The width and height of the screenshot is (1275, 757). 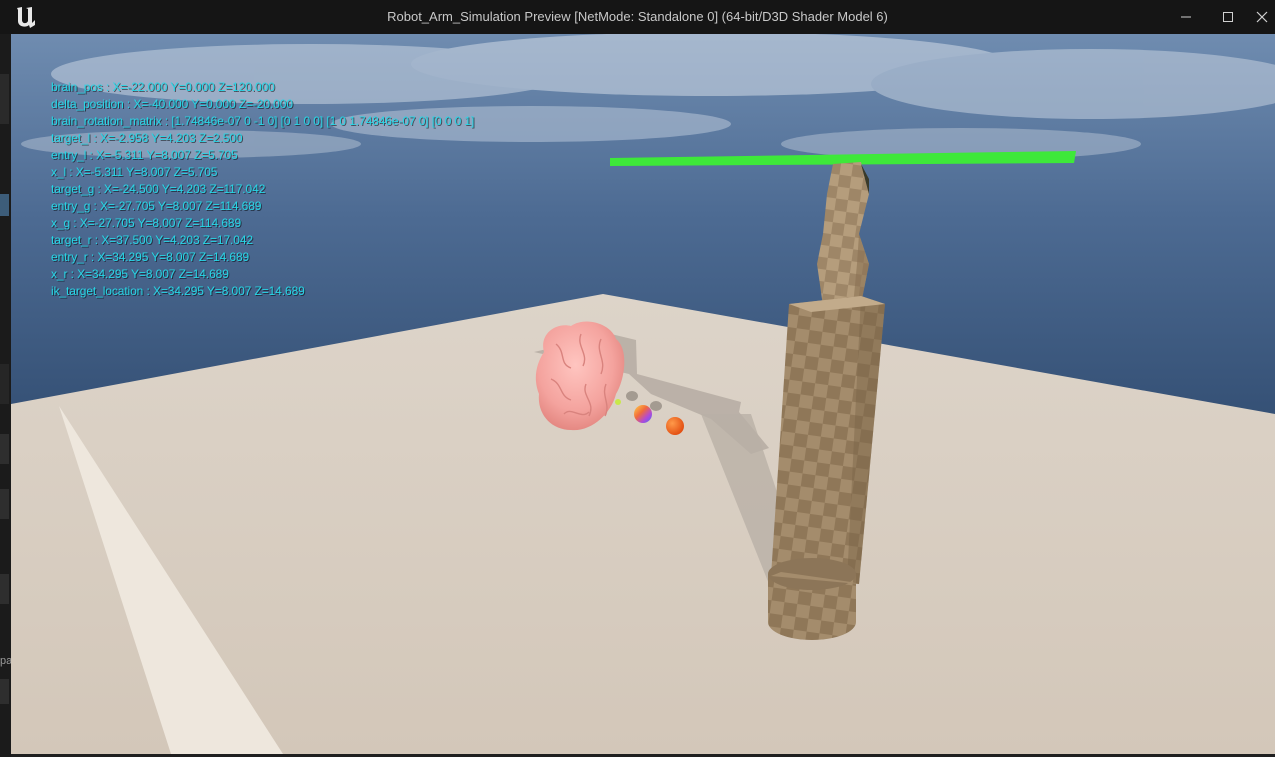 I want to click on close-icon, so click(x=1261, y=17).